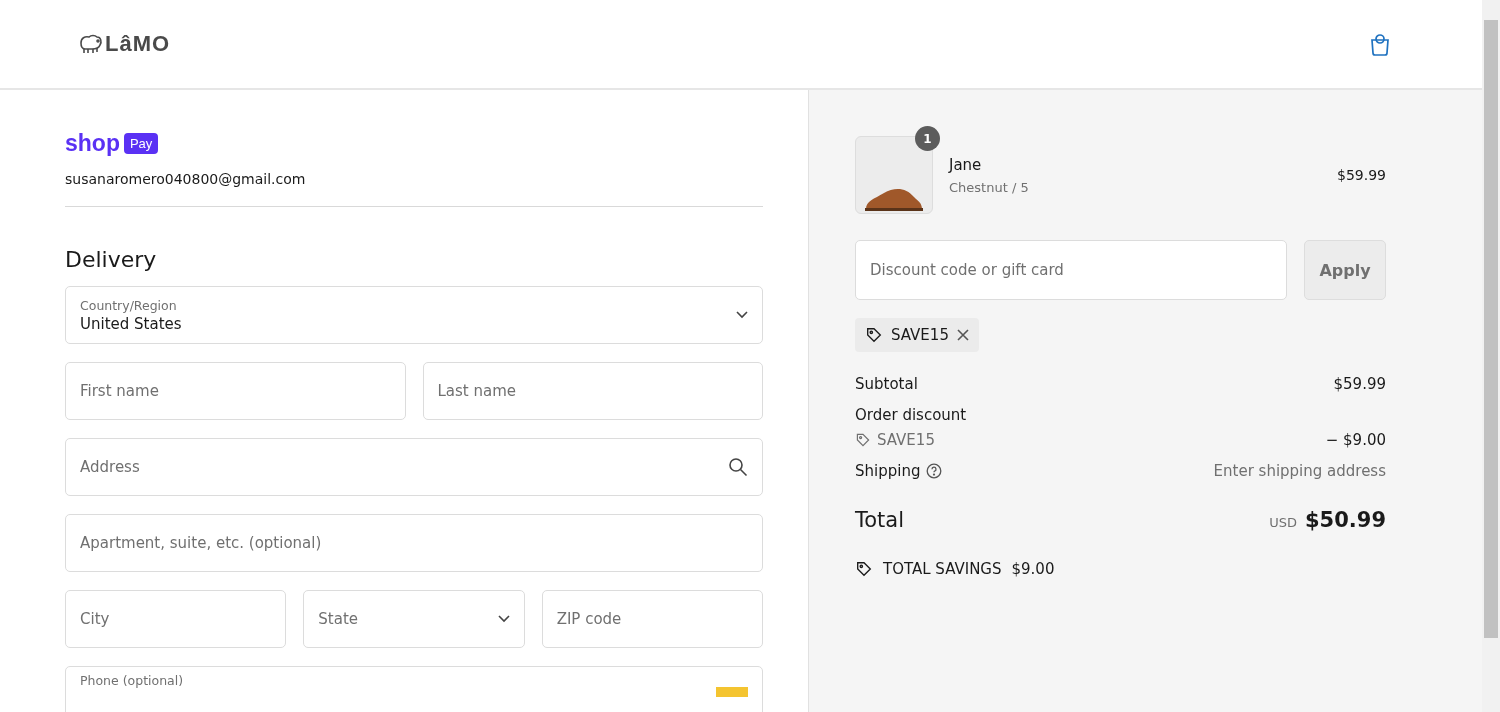 The image size is (1500, 712). Describe the element at coordinates (95, 619) in the screenshot. I see `field-placeholder: City` at that location.